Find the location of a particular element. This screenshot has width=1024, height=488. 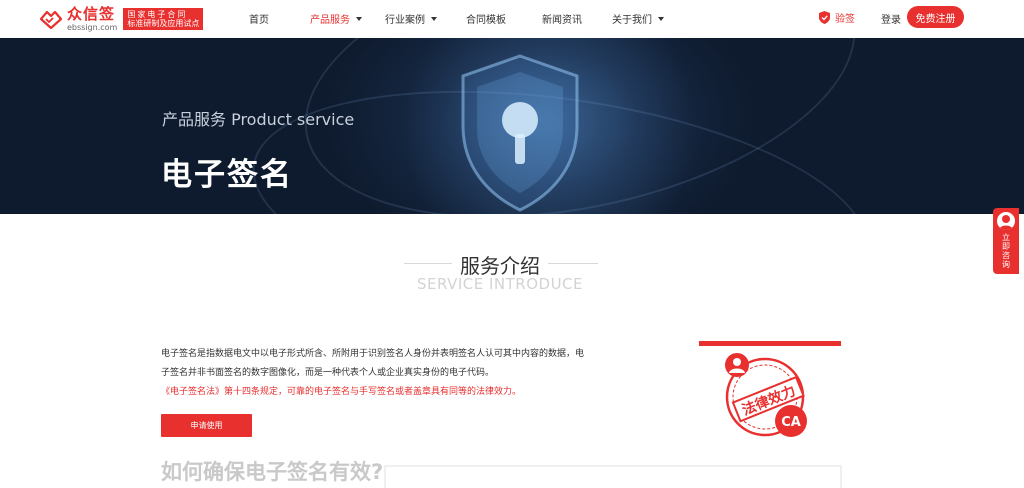

nav-about-label: 关于我们 is located at coordinates (632, 20).